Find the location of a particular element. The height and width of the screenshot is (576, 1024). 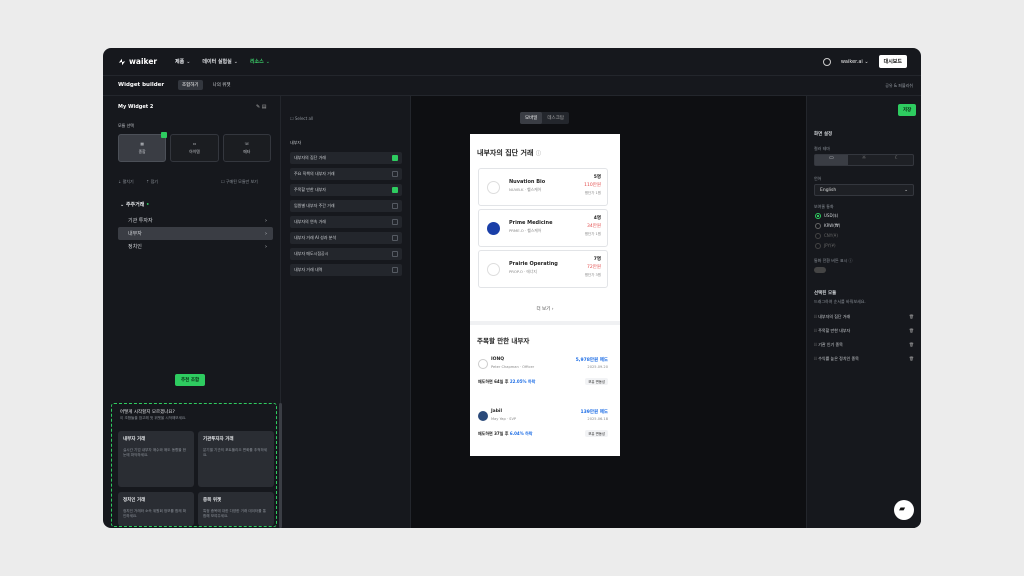

logo: waiker is located at coordinates (137, 61).